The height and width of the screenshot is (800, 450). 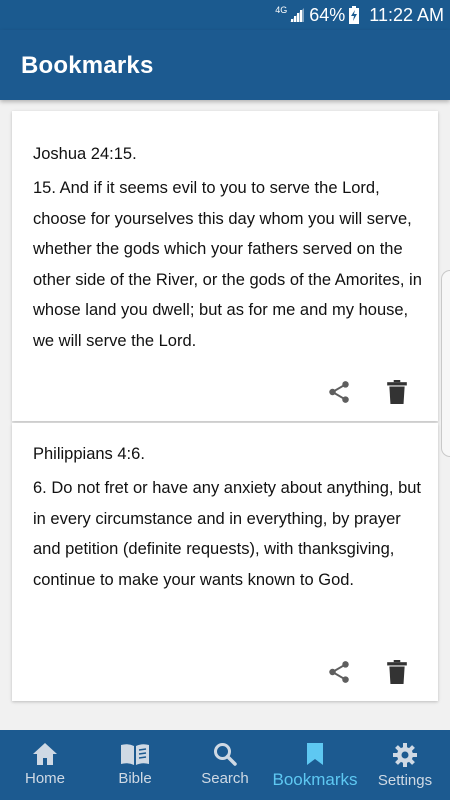 What do you see at coordinates (225, 778) in the screenshot?
I see `nav-search-label: Search` at bounding box center [225, 778].